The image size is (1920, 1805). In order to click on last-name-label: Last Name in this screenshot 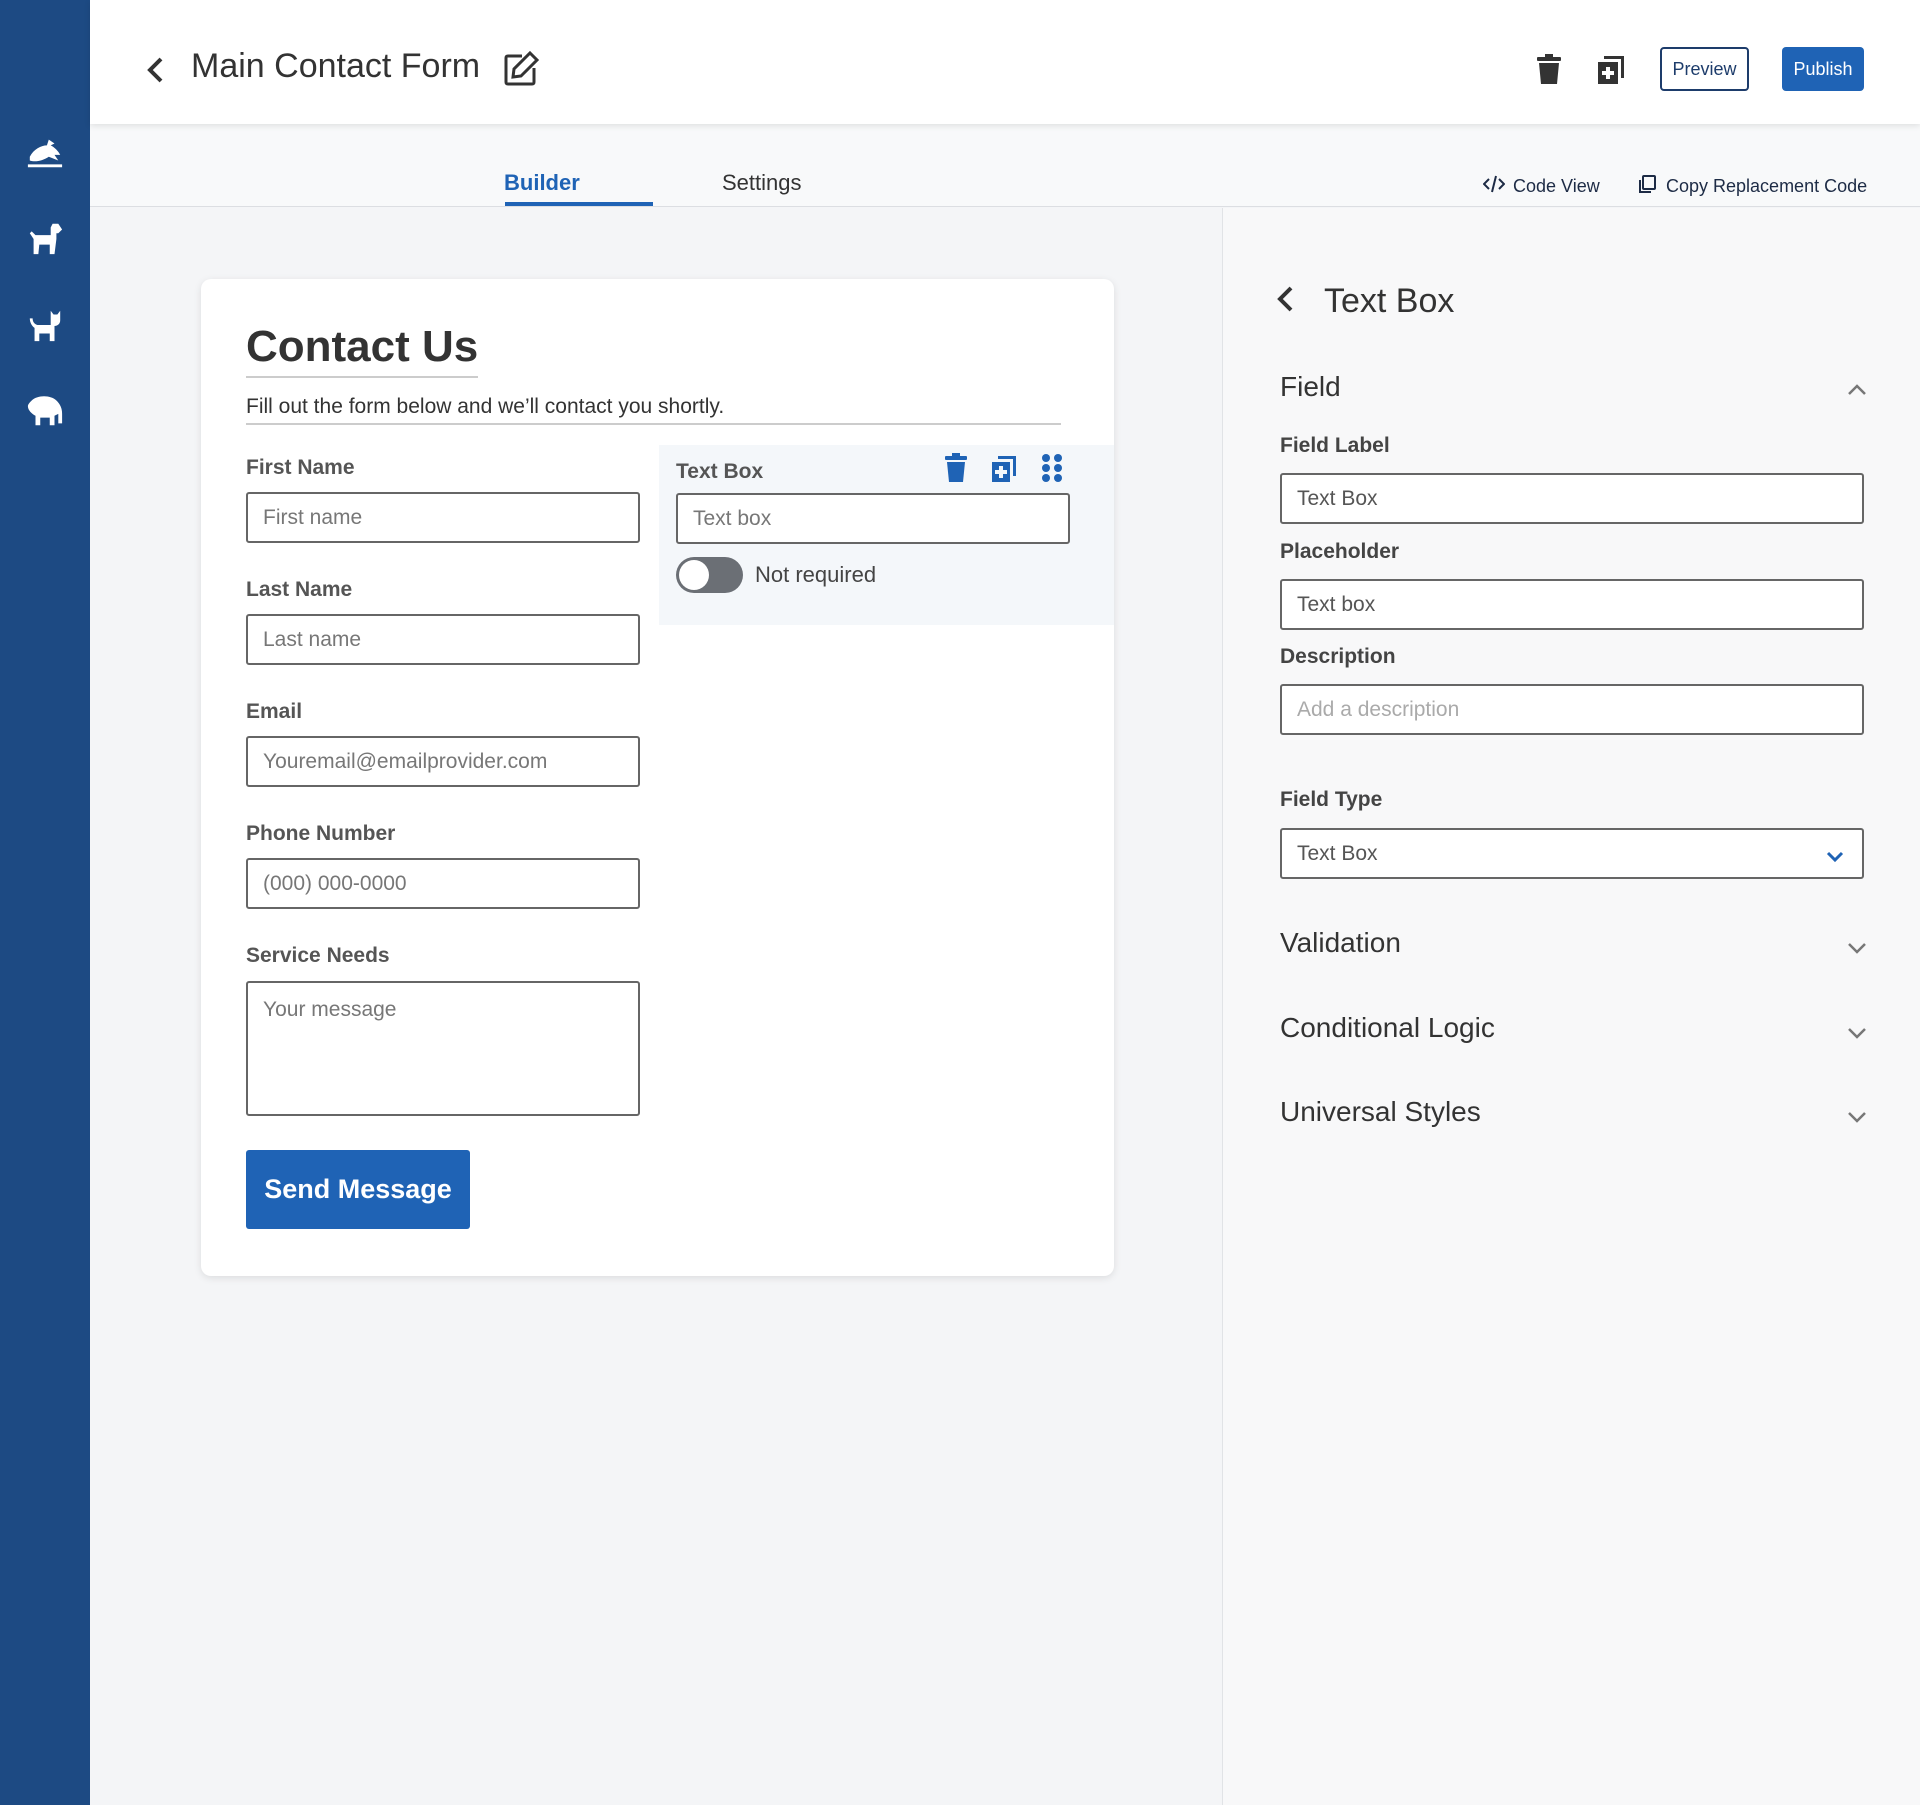, I will do `click(299, 589)`.